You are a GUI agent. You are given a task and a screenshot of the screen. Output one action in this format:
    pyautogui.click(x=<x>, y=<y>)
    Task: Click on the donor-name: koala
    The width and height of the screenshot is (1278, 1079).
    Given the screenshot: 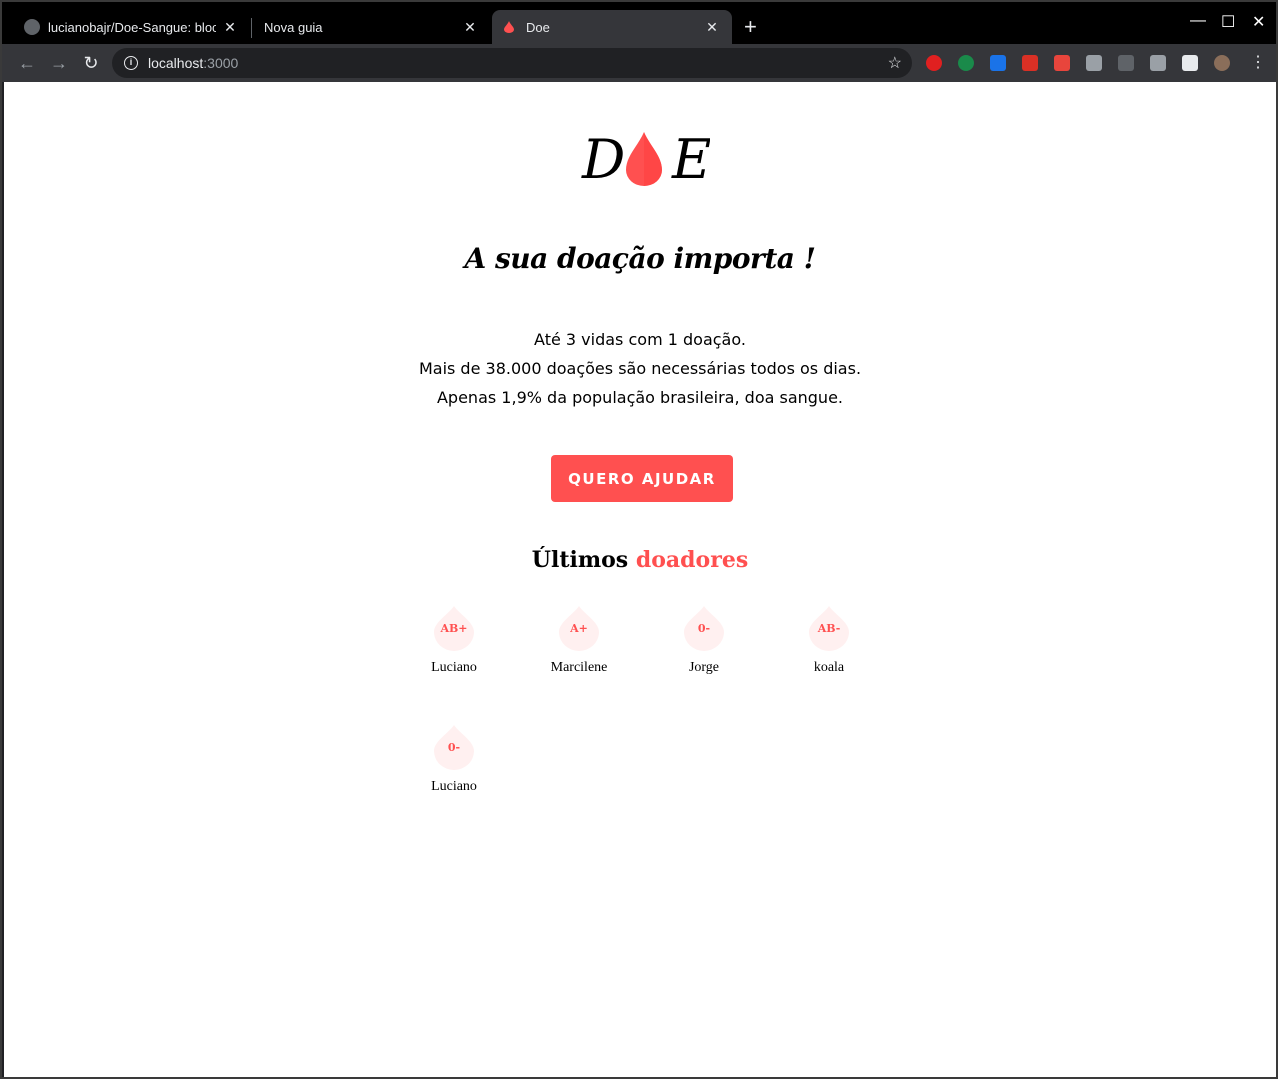 What is the action you would take?
    pyautogui.click(x=829, y=667)
    